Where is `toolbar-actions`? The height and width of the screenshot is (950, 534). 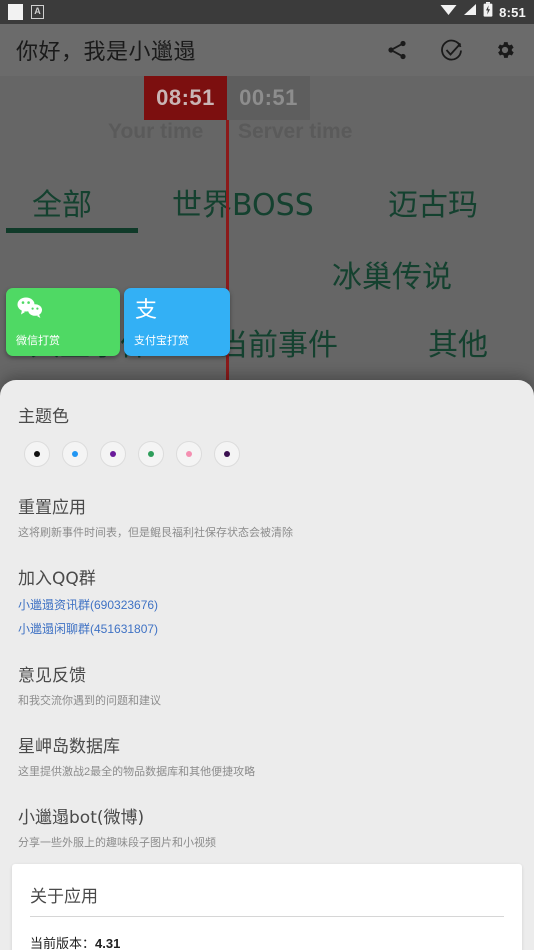
toolbar-actions is located at coordinates (451, 50).